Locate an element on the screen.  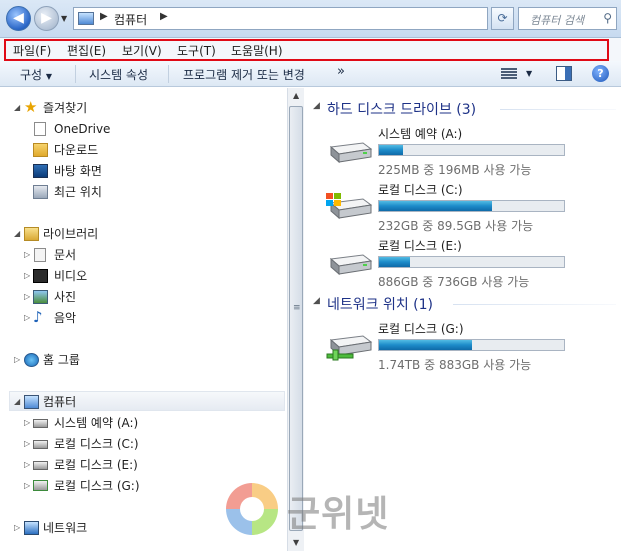
drive-name: 시스템 예약 (A:) is located at coordinates (420, 134).